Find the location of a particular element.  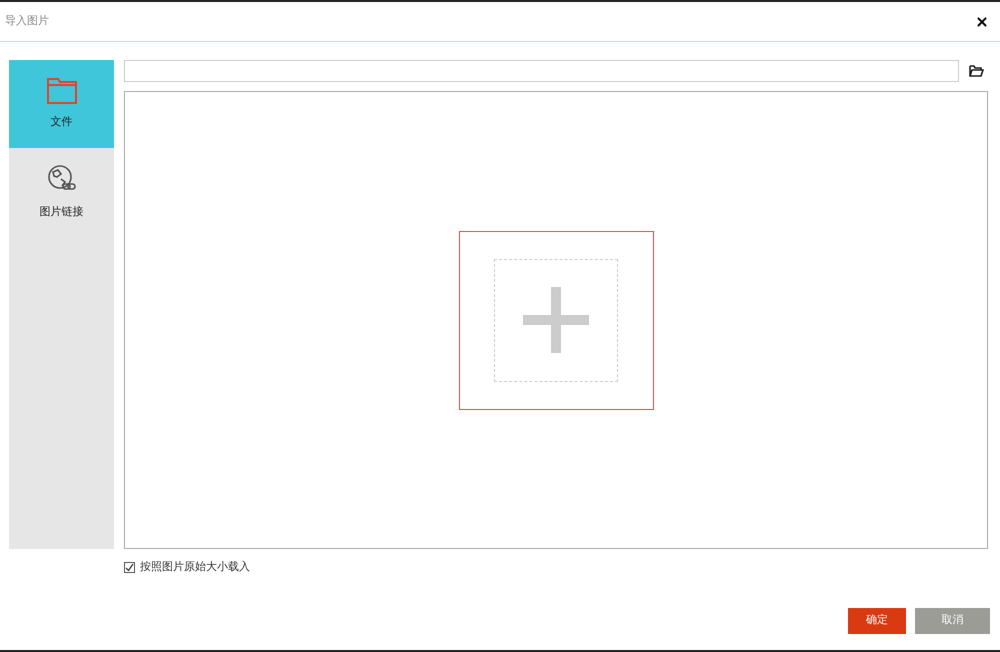

open-folder-icon is located at coordinates (976, 71).